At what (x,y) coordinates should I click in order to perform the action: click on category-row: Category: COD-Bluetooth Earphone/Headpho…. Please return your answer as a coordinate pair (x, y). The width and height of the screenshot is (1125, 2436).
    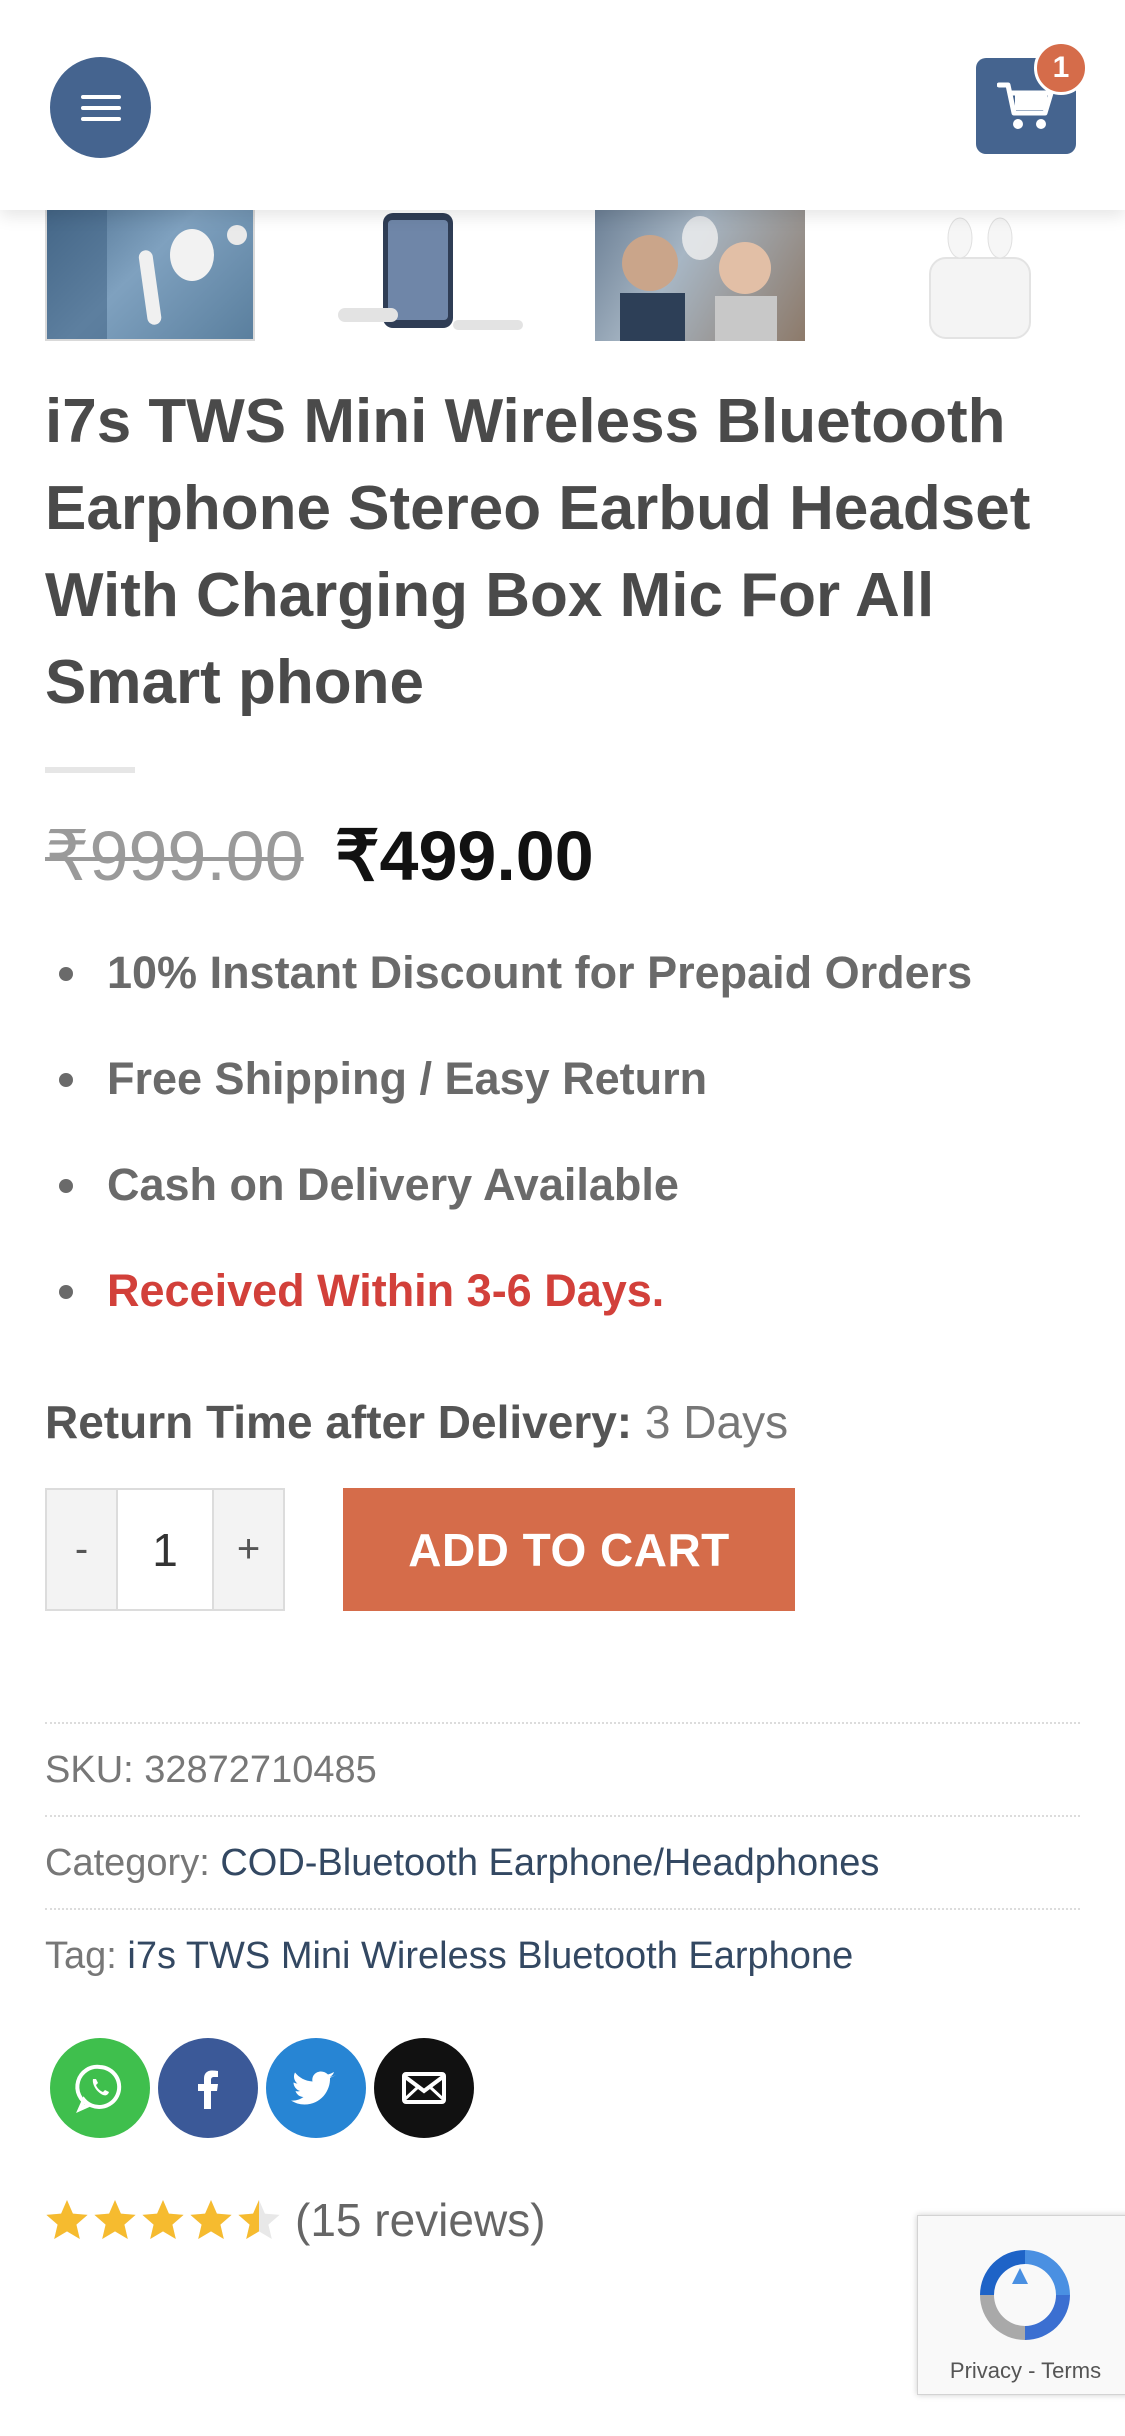
    Looking at the image, I should click on (562, 1850).